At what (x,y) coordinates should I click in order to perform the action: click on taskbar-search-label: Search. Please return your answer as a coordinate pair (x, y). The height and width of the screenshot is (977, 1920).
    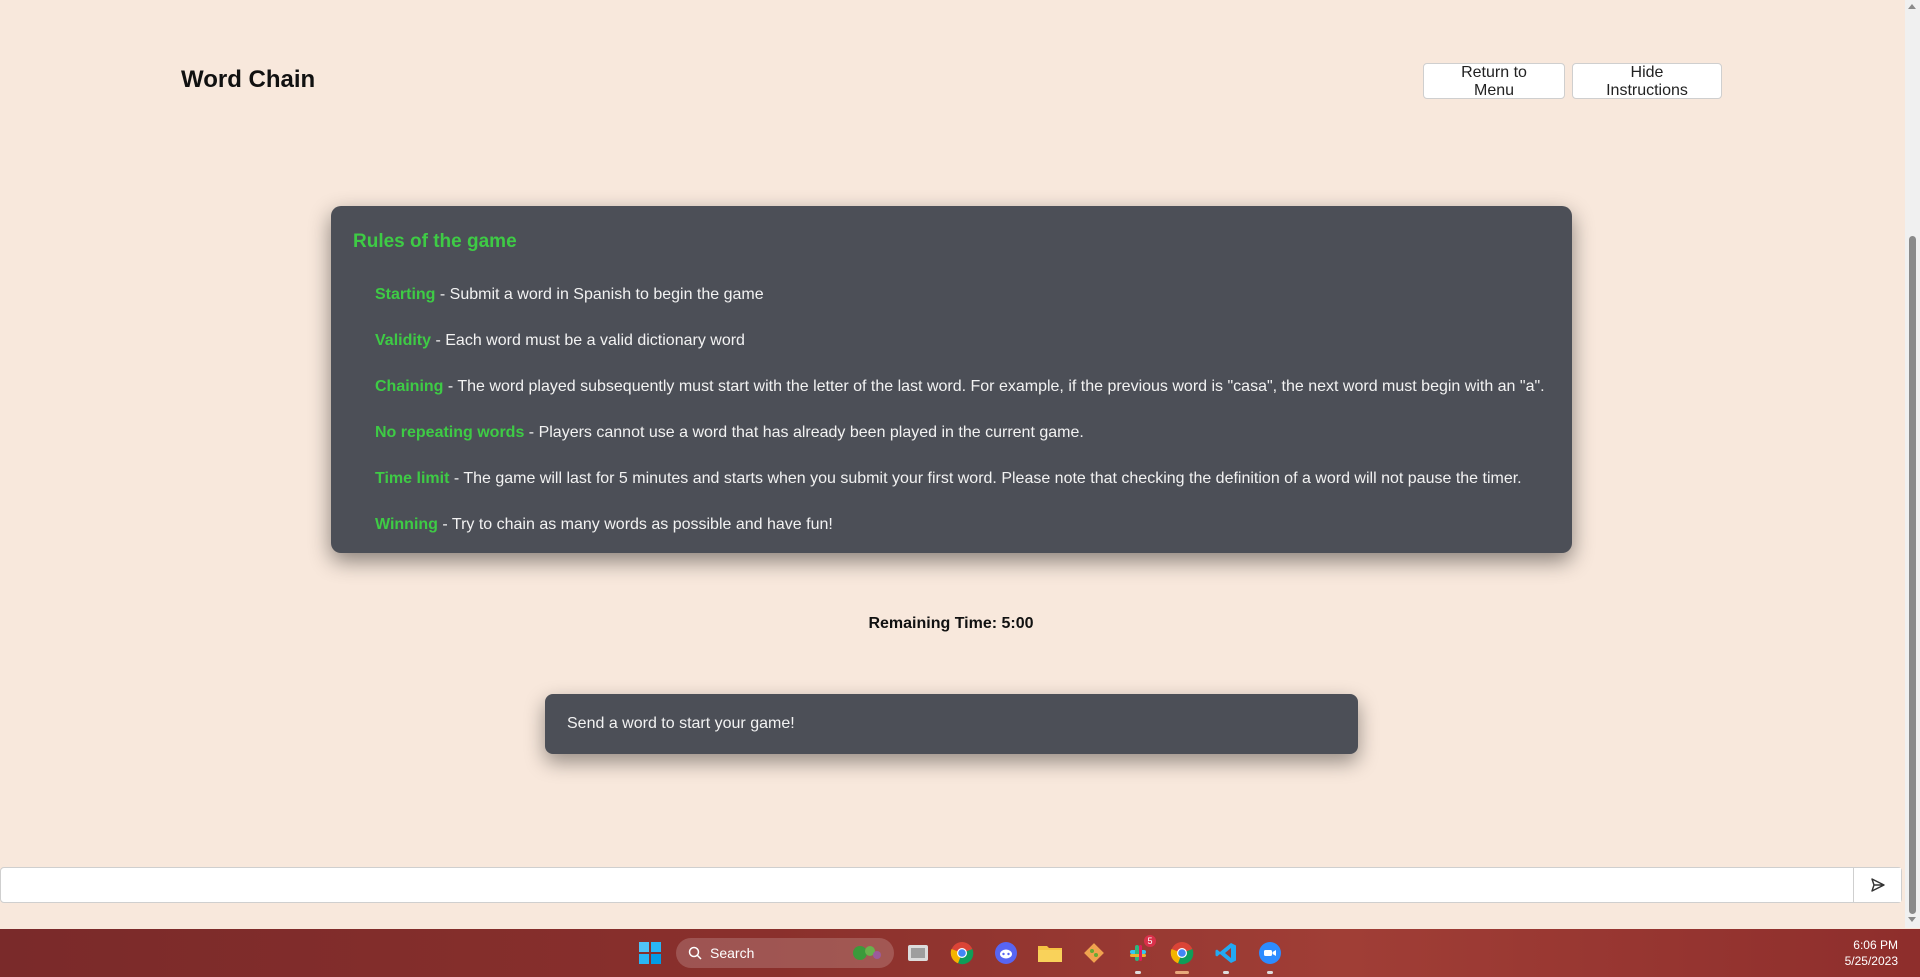
    Looking at the image, I should click on (732, 953).